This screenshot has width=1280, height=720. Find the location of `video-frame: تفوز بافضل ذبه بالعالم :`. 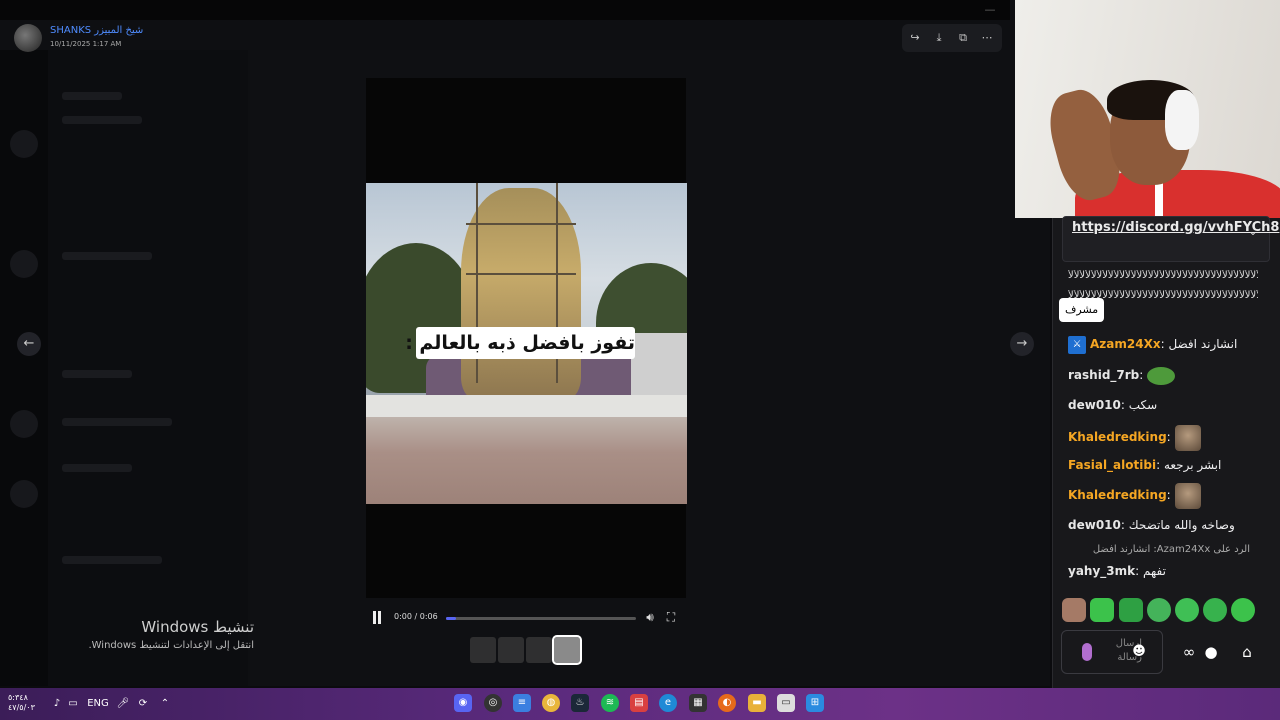

video-frame: تفوز بافضل ذبه بالعالم : is located at coordinates (526, 343).